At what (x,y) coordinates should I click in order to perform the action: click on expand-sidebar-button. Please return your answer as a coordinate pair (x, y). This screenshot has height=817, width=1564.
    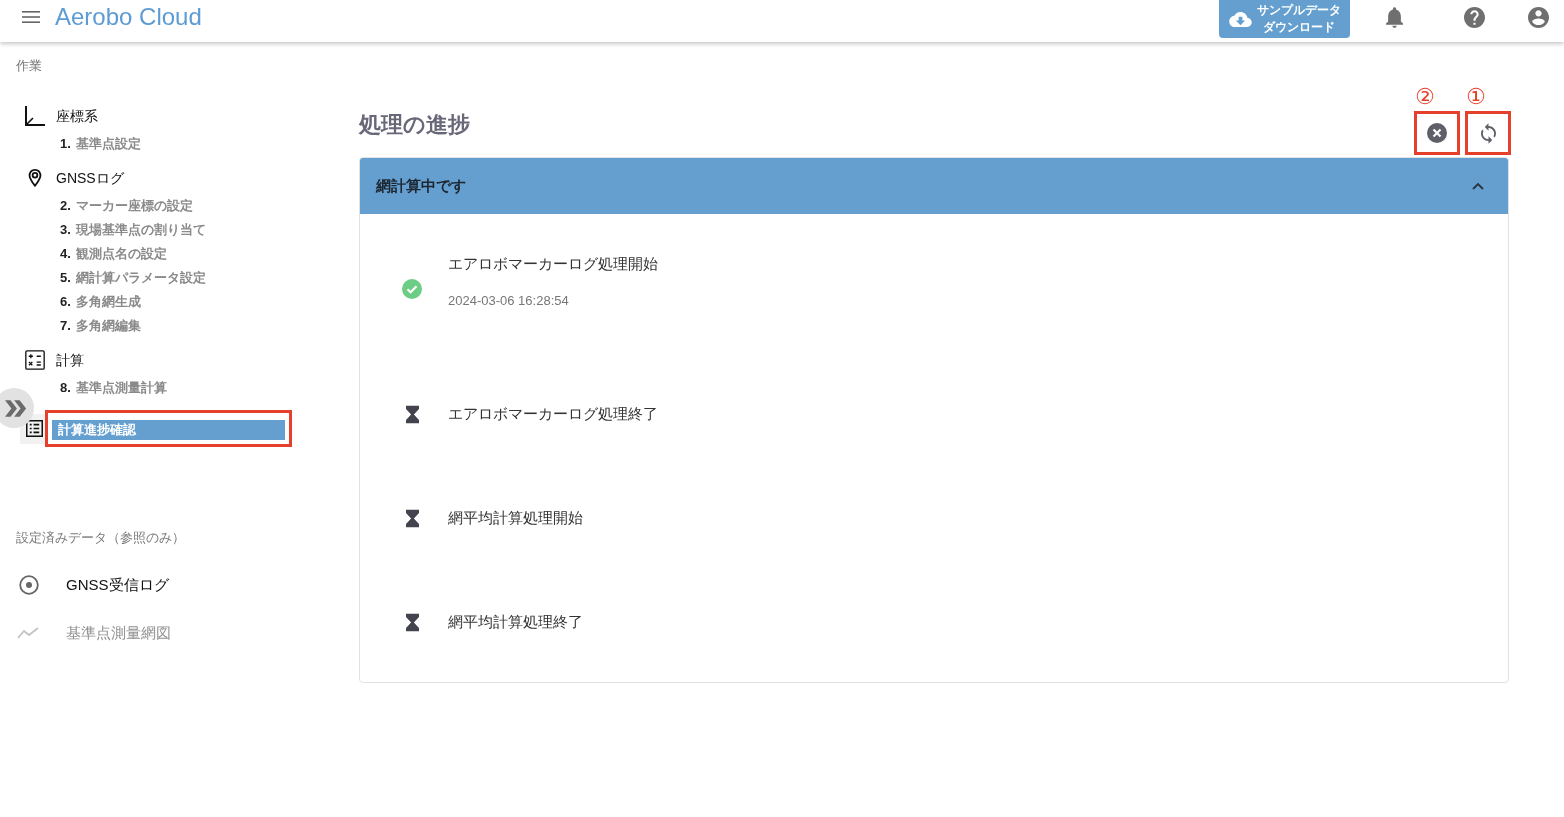
    Looking at the image, I should click on (17, 408).